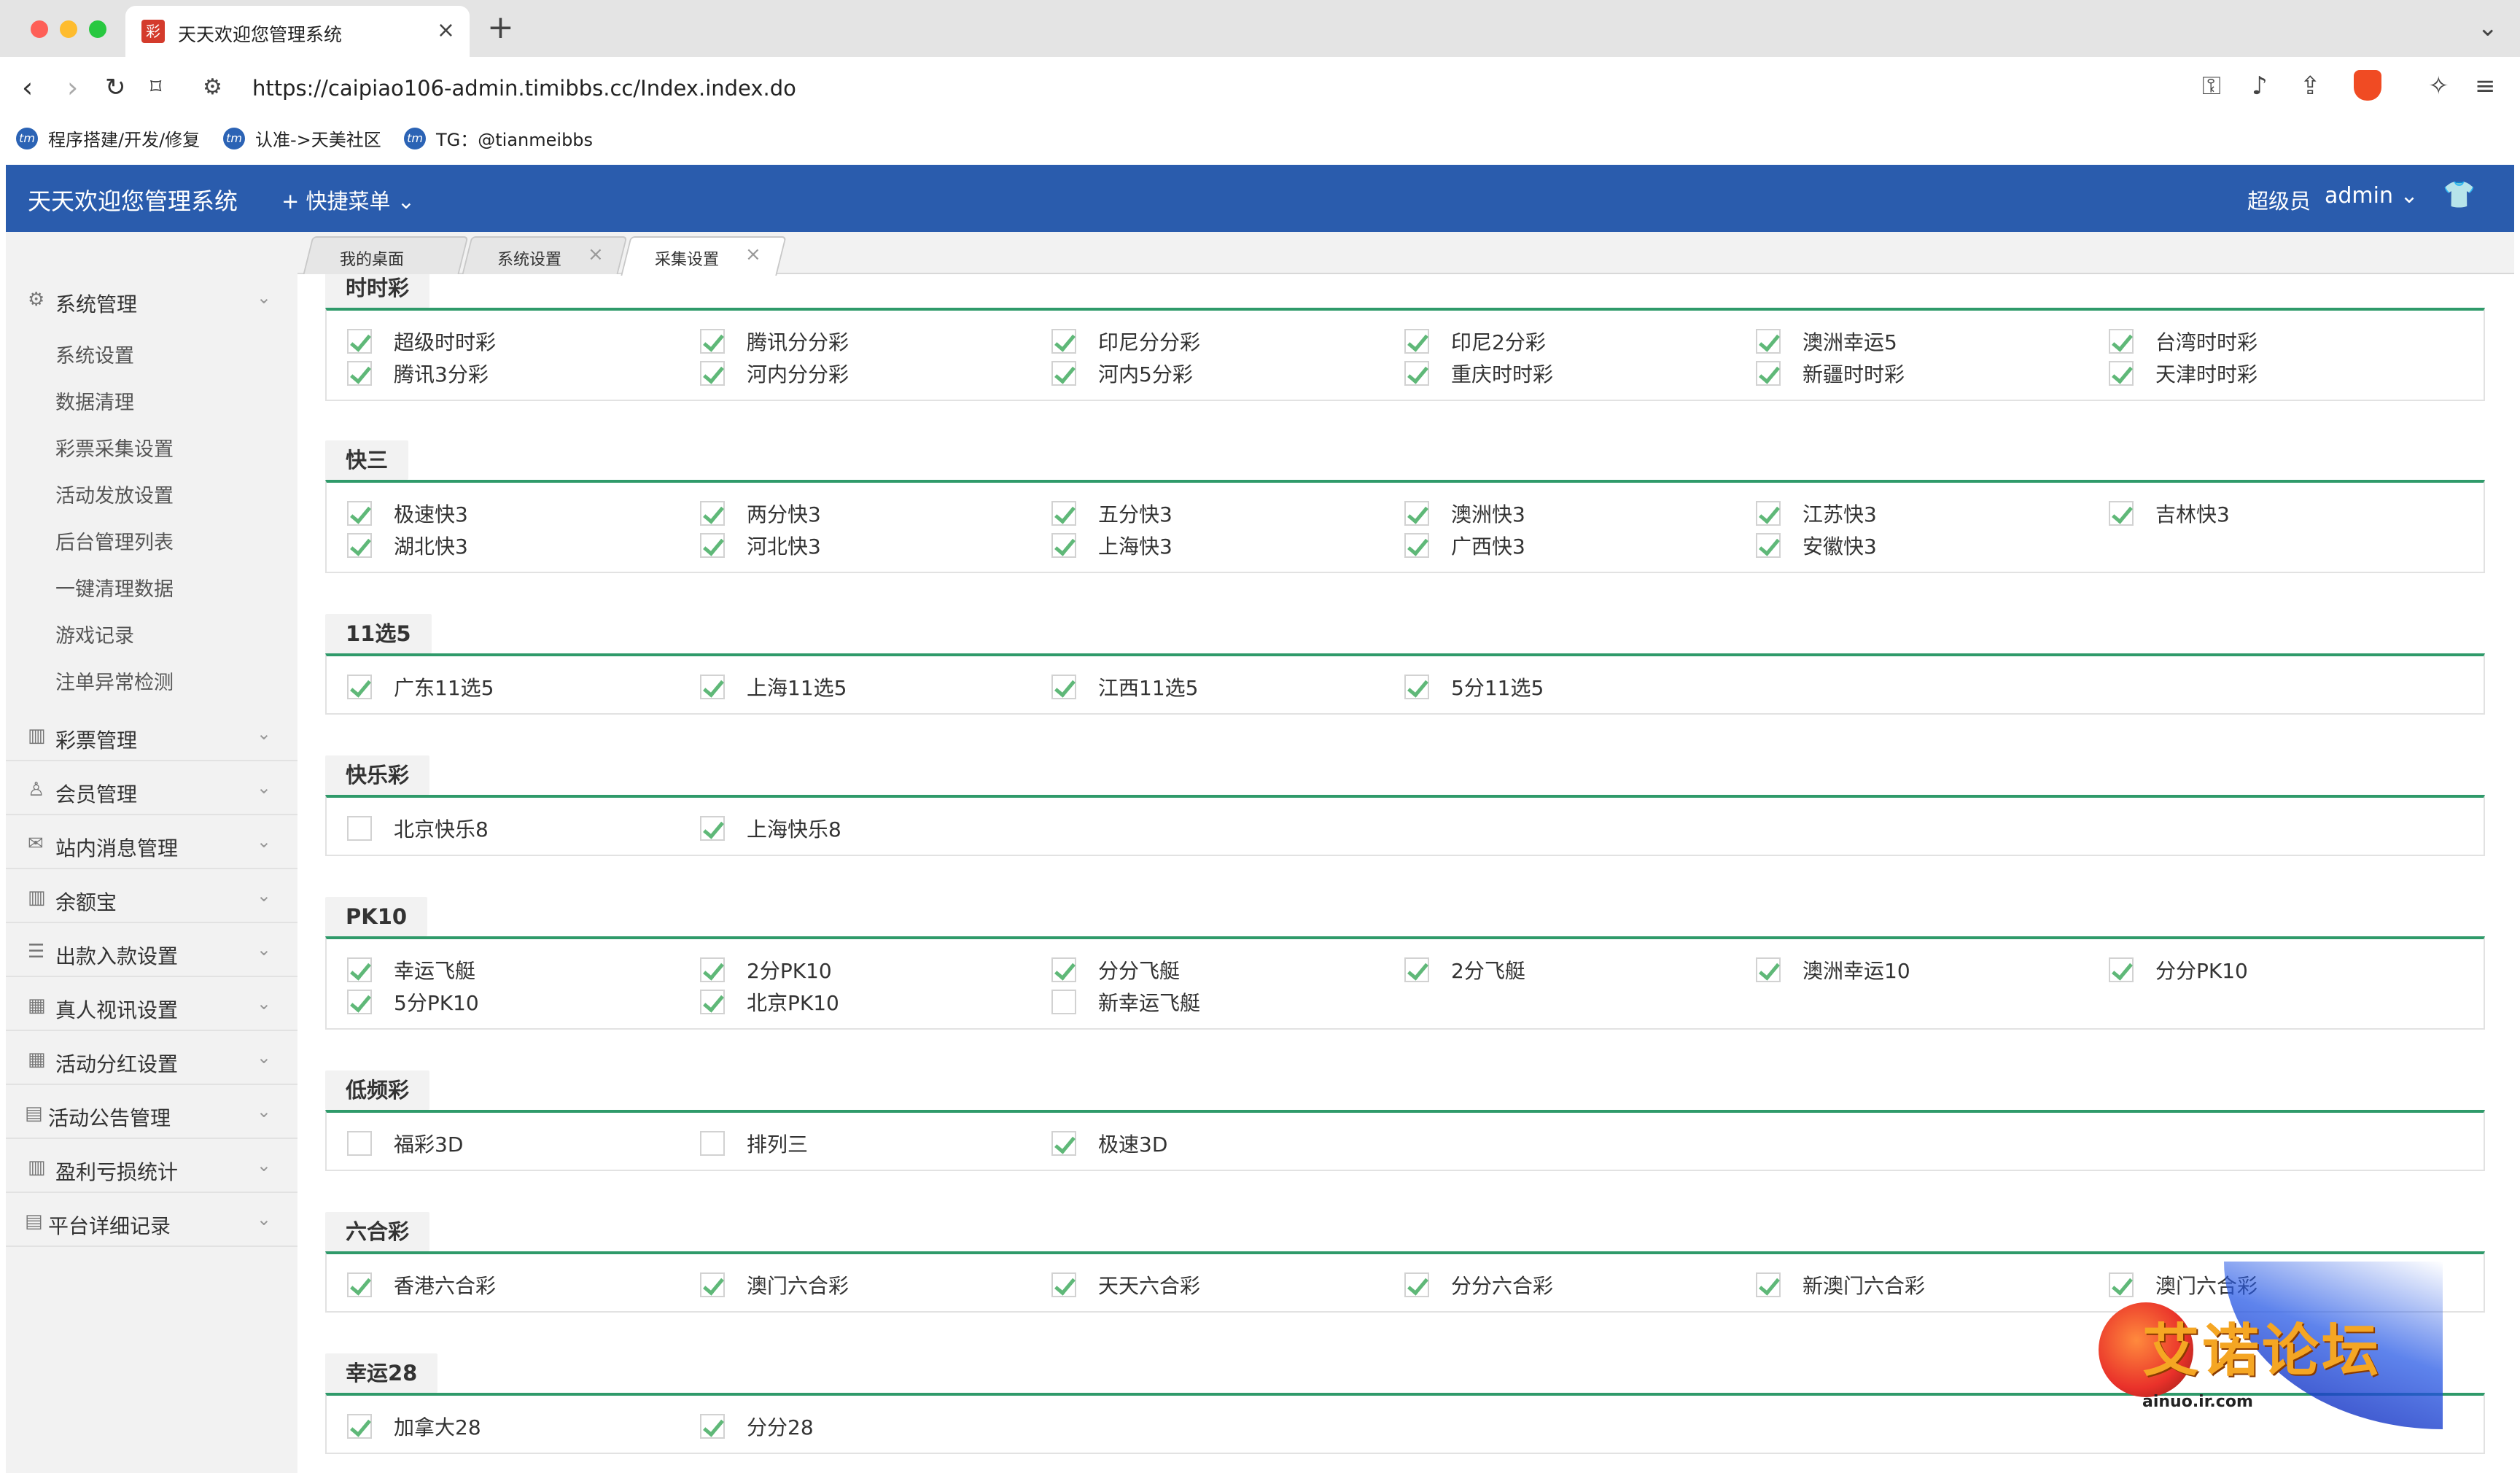 This screenshot has height=1473, width=2520. Describe the element at coordinates (114, 494) in the screenshot. I see `sidebar-item-activity-payout: 活动发放设置` at that location.